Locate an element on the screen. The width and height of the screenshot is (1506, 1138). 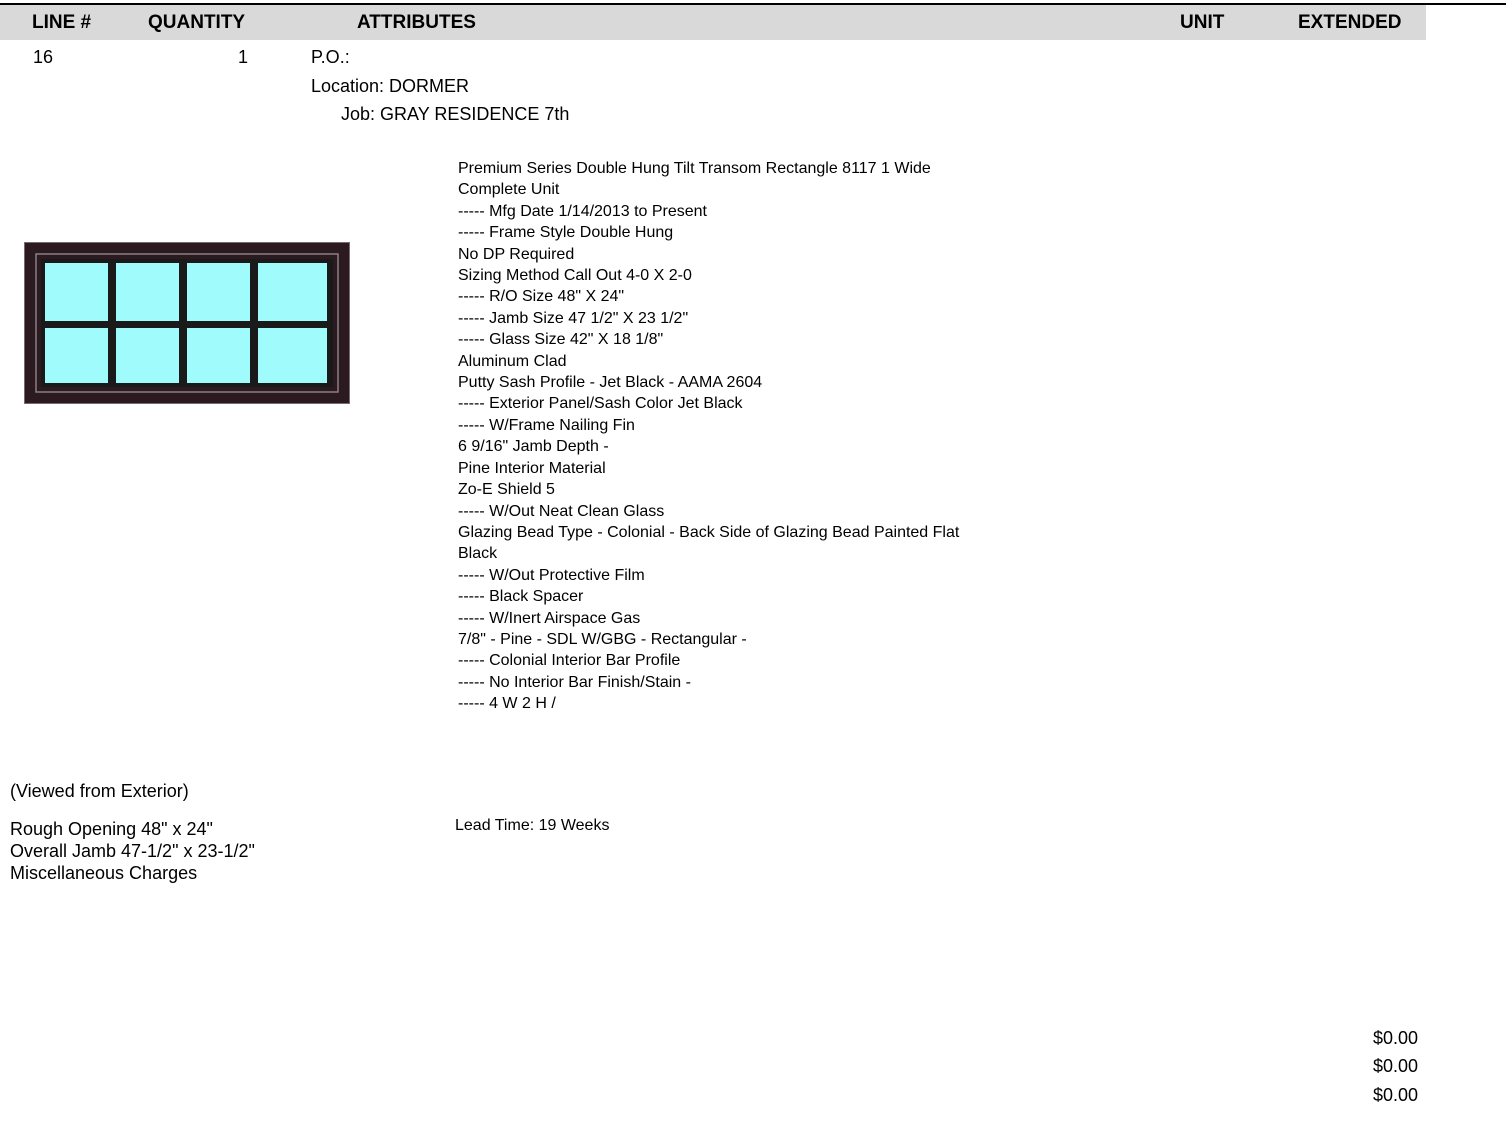
attribute-line: 7/8" - Pine - SDL W/GBG - Rectangular - is located at coordinates (602, 639).